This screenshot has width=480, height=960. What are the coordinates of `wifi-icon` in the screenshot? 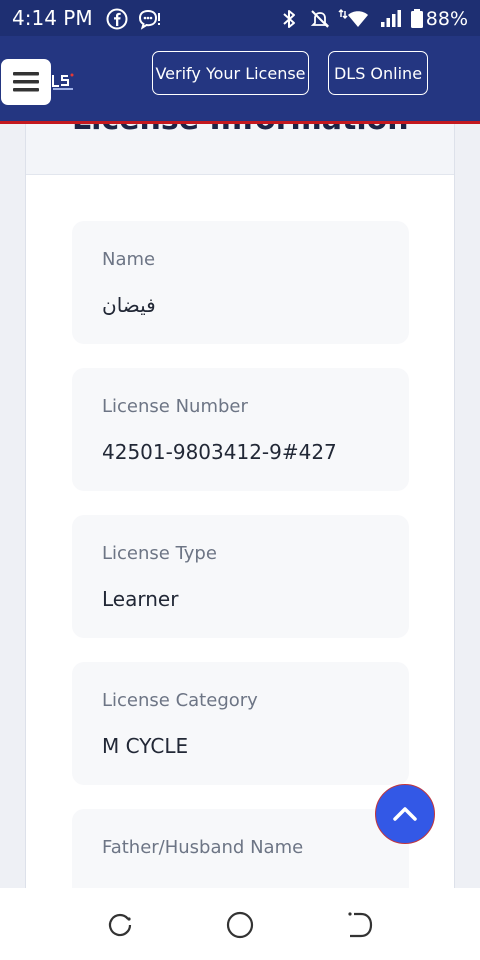 It's located at (353, 17).